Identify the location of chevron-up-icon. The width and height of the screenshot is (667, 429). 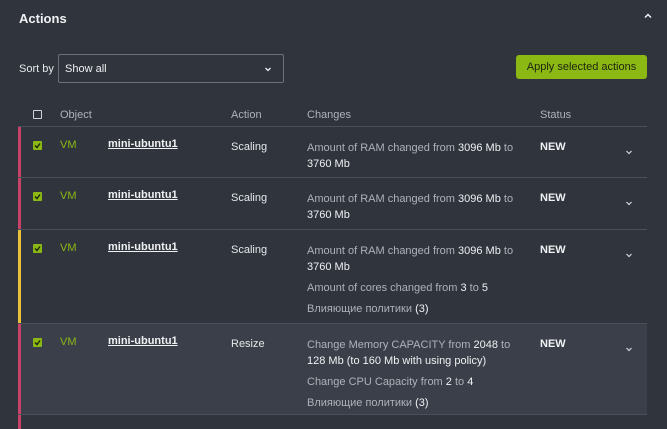
(648, 16).